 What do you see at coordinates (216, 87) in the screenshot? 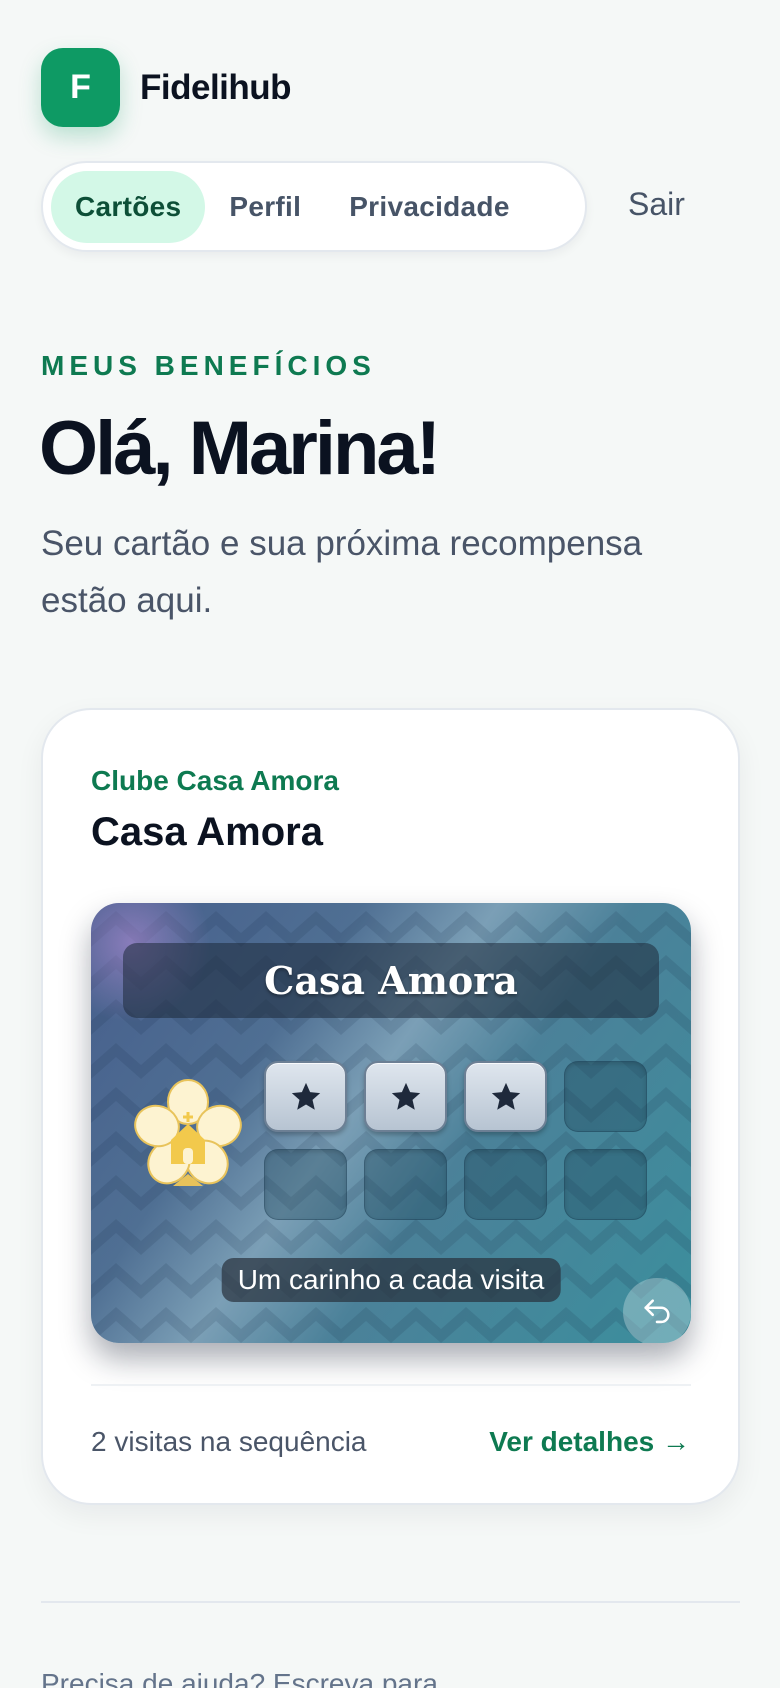
I see `app-name: Fidelihub` at bounding box center [216, 87].